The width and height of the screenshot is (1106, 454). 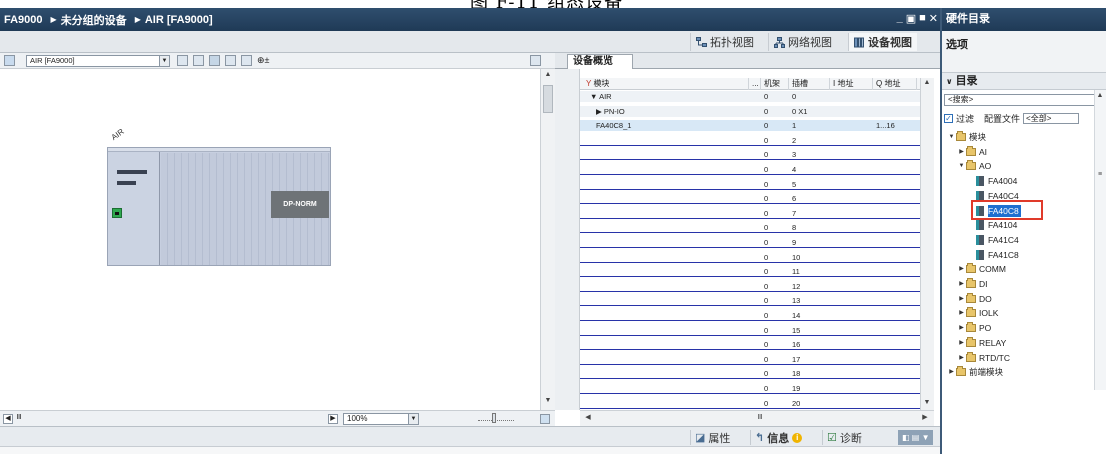 What do you see at coordinates (535, 60) in the screenshot?
I see `overview-toggle-icon` at bounding box center [535, 60].